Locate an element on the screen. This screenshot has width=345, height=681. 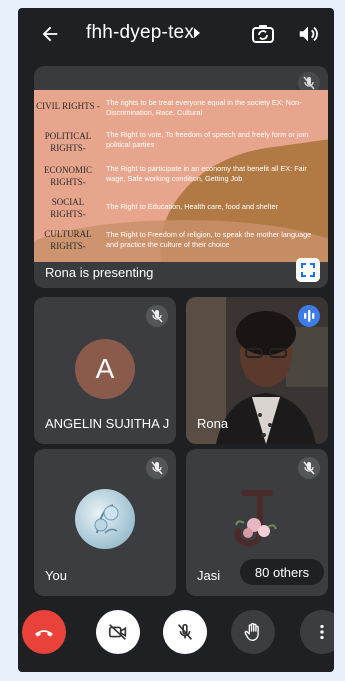
participant-name: Rona is located at coordinates (213, 423).